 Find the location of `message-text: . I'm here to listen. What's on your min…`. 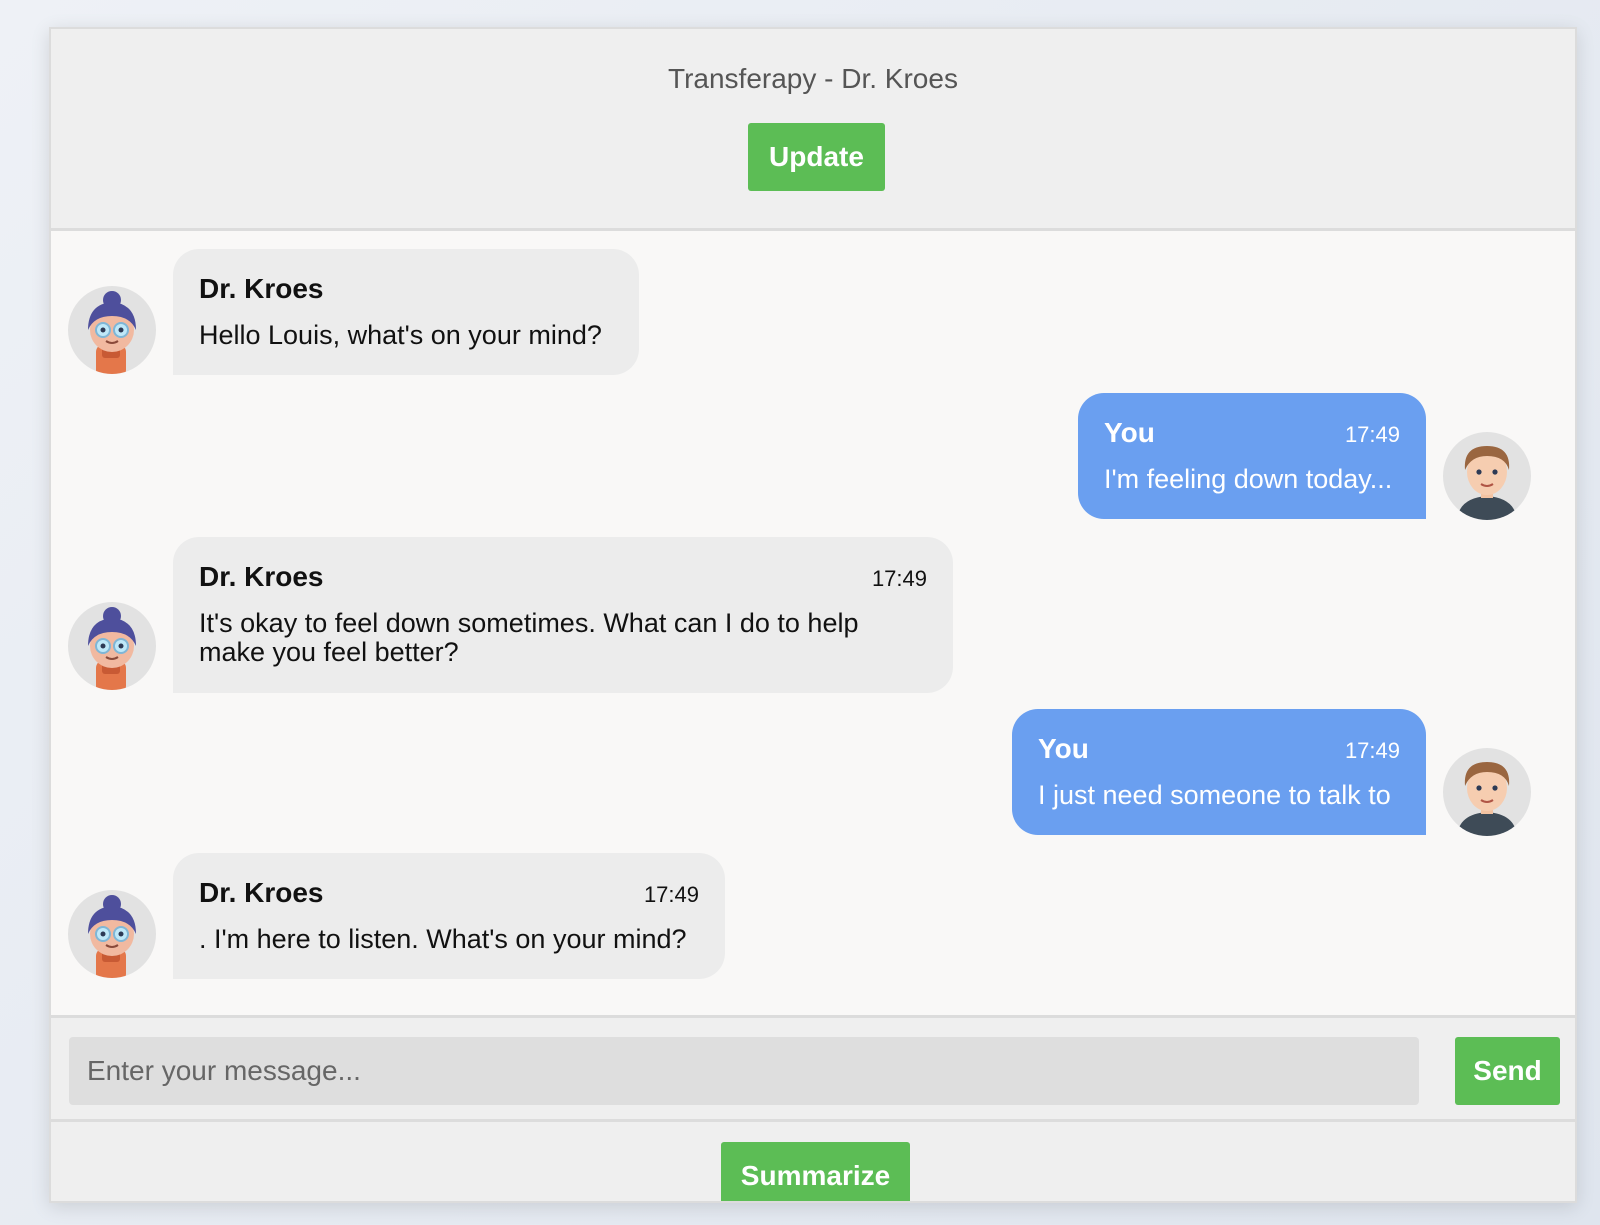

message-text: . I'm here to listen. What's on your min… is located at coordinates (443, 939).